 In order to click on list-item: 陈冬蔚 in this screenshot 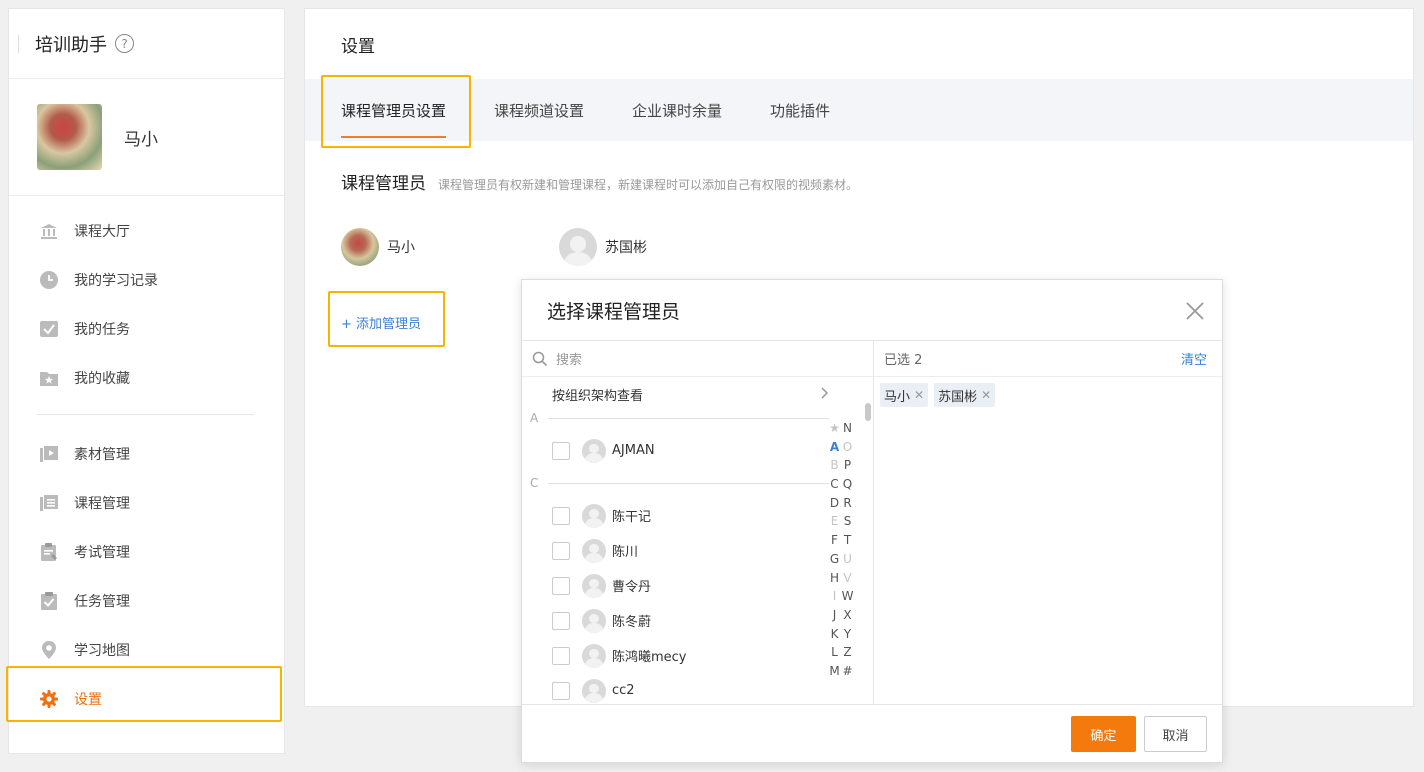, I will do `click(697, 620)`.